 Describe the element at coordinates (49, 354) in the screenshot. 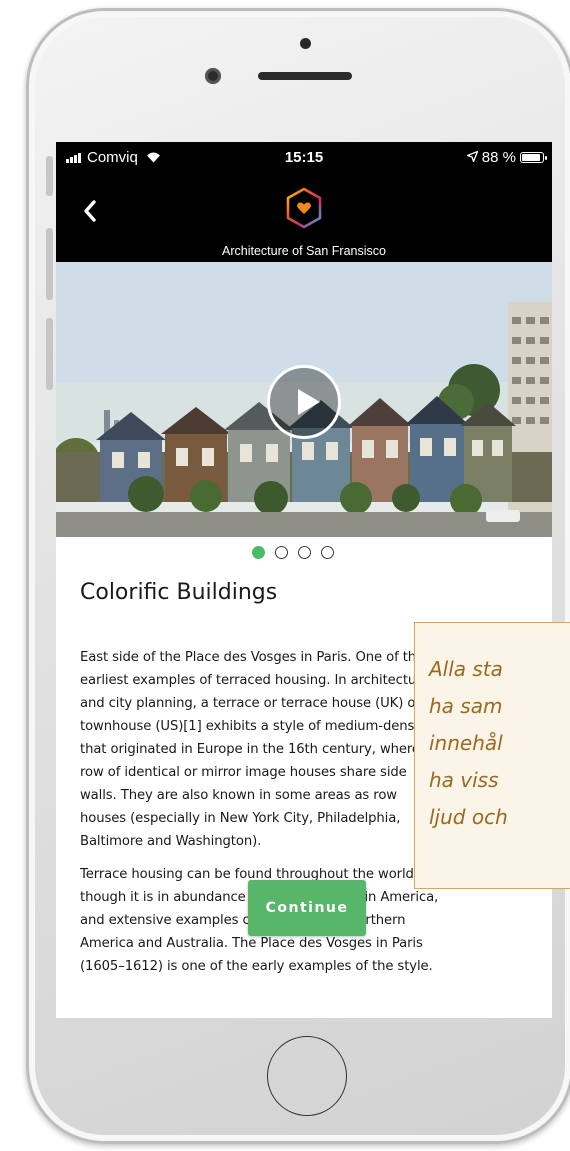

I see `volume-down-button` at that location.